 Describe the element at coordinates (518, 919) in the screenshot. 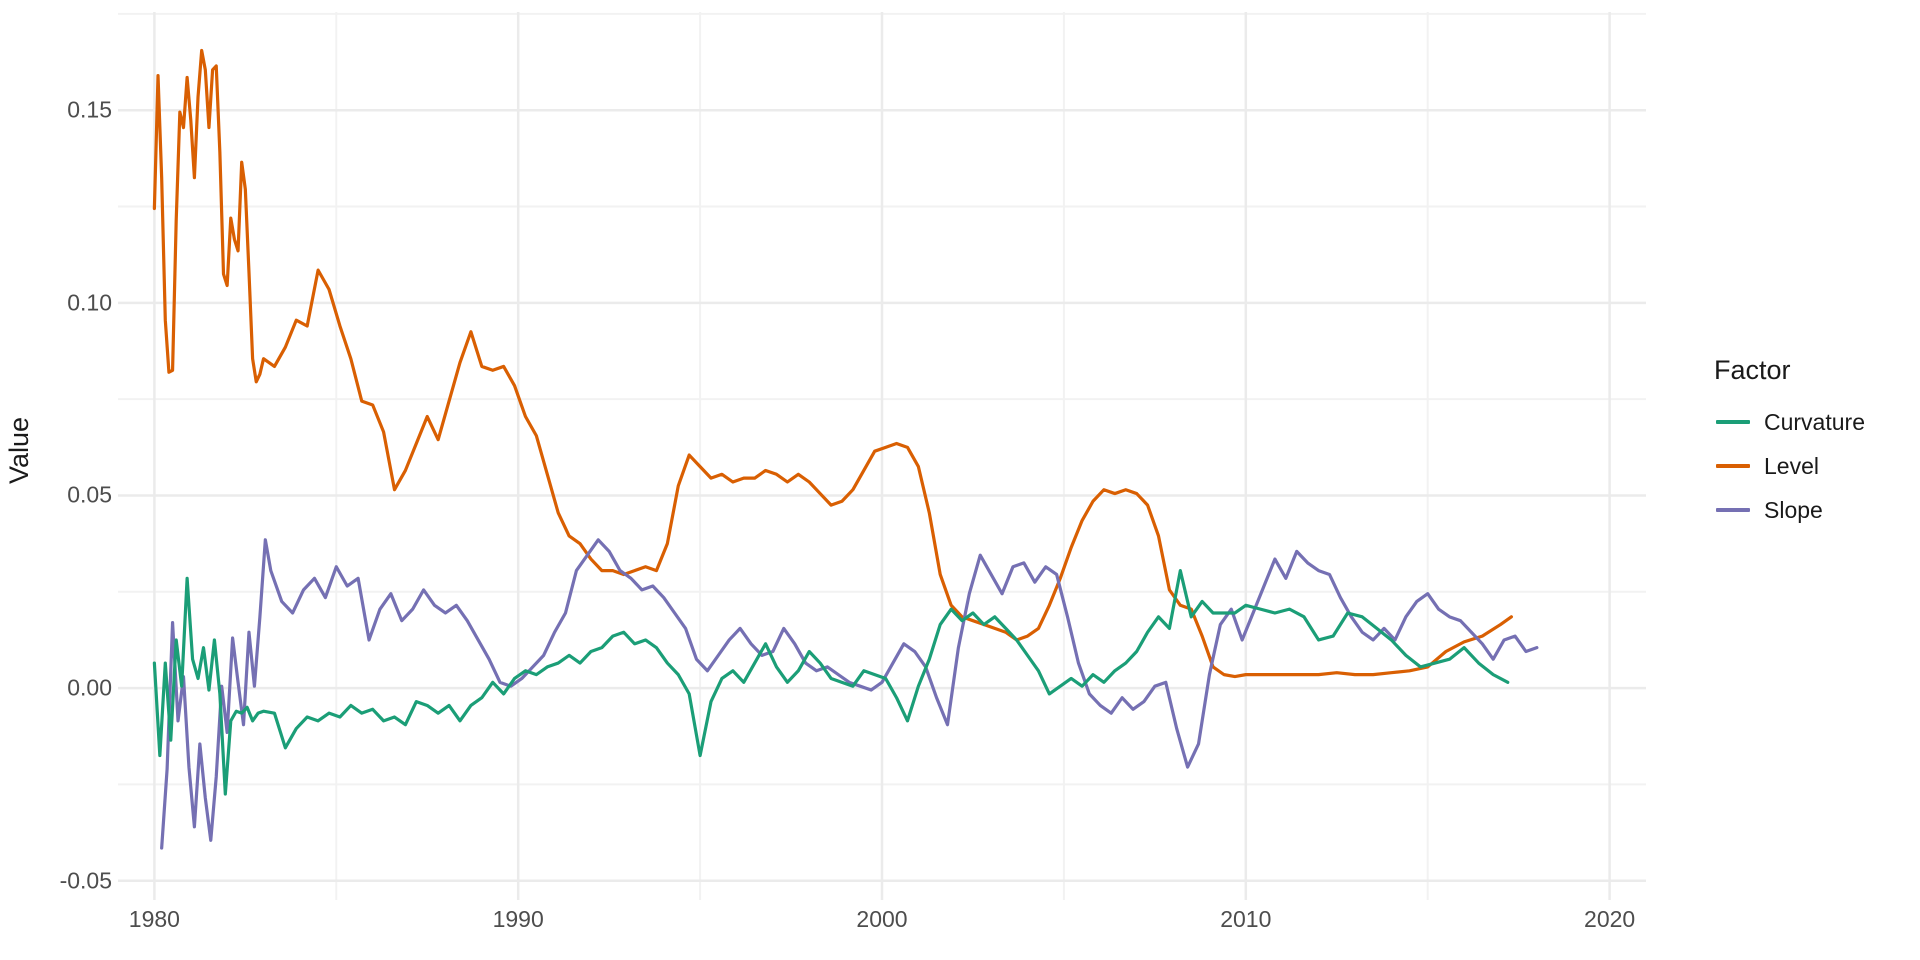

I see `x-tick-label: 1990` at that location.